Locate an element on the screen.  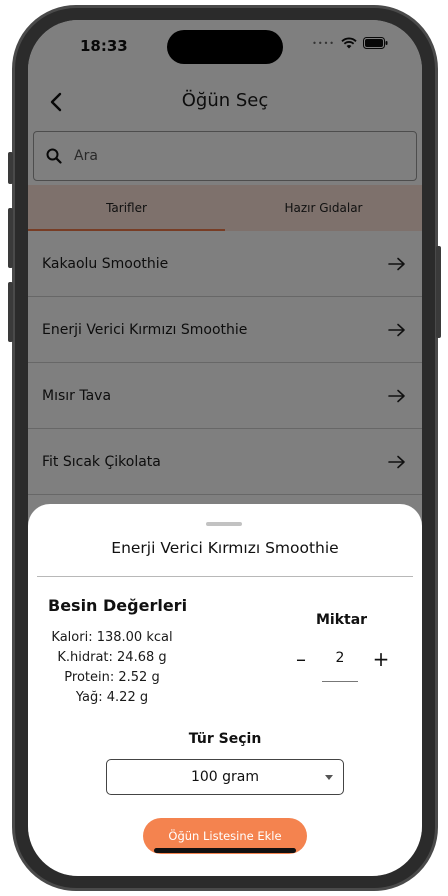
caret-down-icon is located at coordinates (329, 777).